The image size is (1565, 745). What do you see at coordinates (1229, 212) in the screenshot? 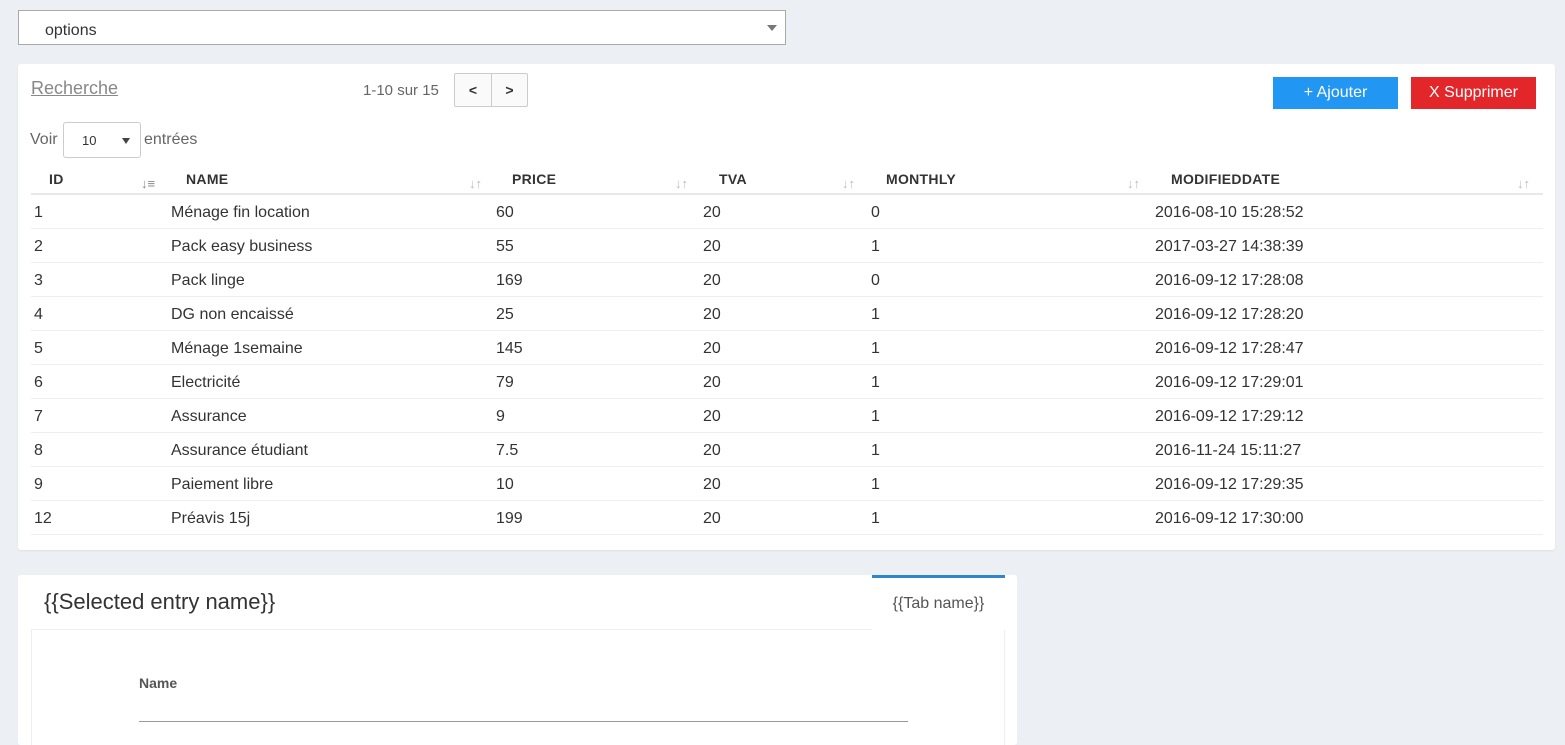
I see `cell-modifieddate: 2016-08-10 15:28:52` at bounding box center [1229, 212].